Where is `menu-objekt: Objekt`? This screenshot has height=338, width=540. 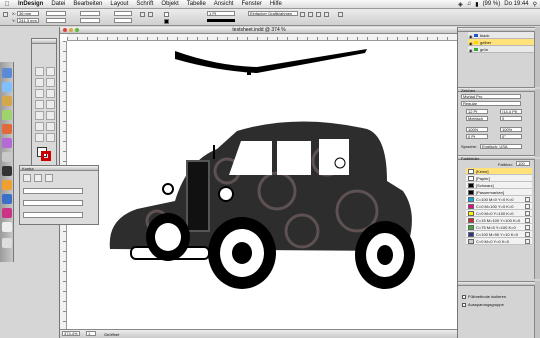 menu-objekt: Objekt is located at coordinates (169, 4).